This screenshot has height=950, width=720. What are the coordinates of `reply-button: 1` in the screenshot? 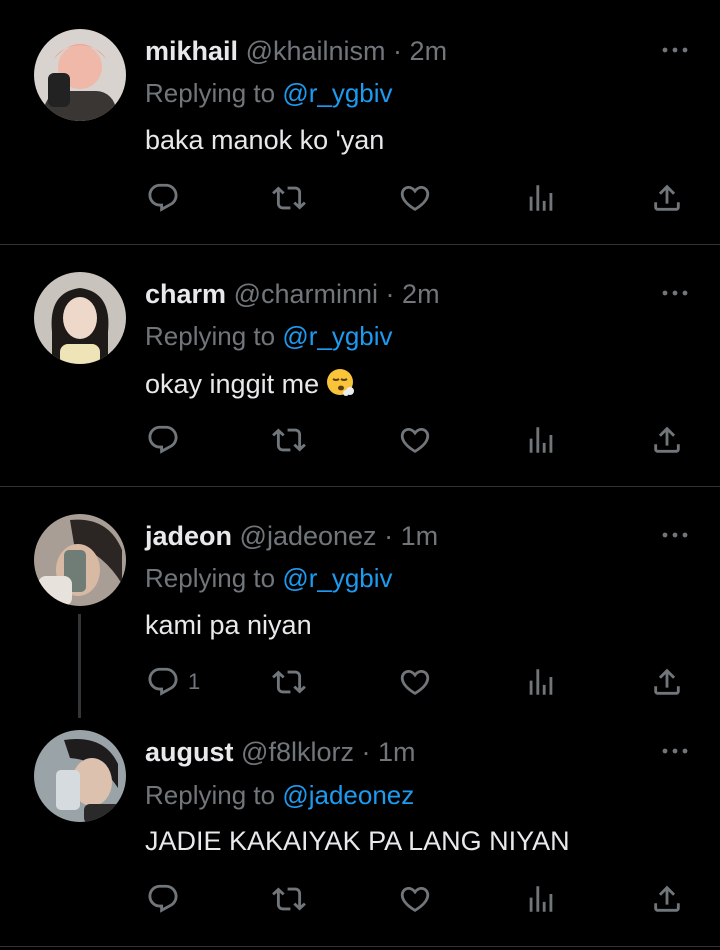 It's located at (173, 682).